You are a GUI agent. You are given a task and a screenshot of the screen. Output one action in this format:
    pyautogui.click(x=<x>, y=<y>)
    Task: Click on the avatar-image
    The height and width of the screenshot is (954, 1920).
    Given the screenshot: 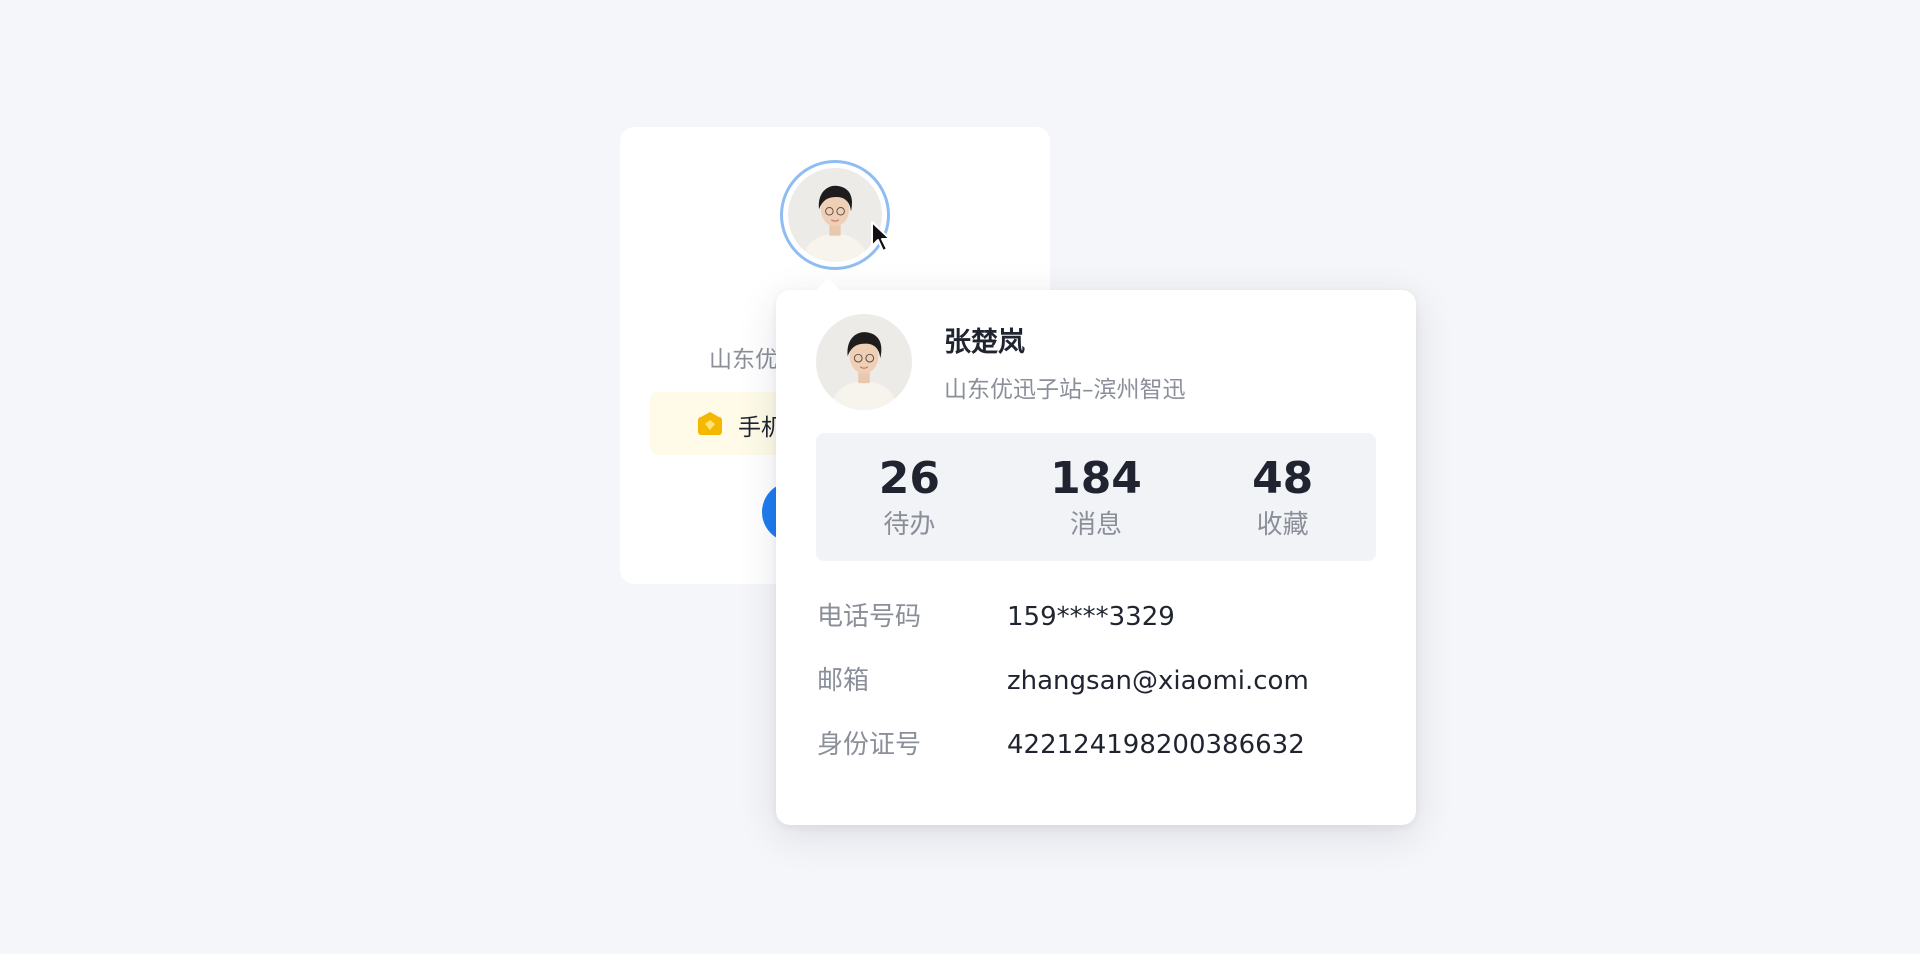 What is the action you would take?
    pyautogui.click(x=835, y=215)
    